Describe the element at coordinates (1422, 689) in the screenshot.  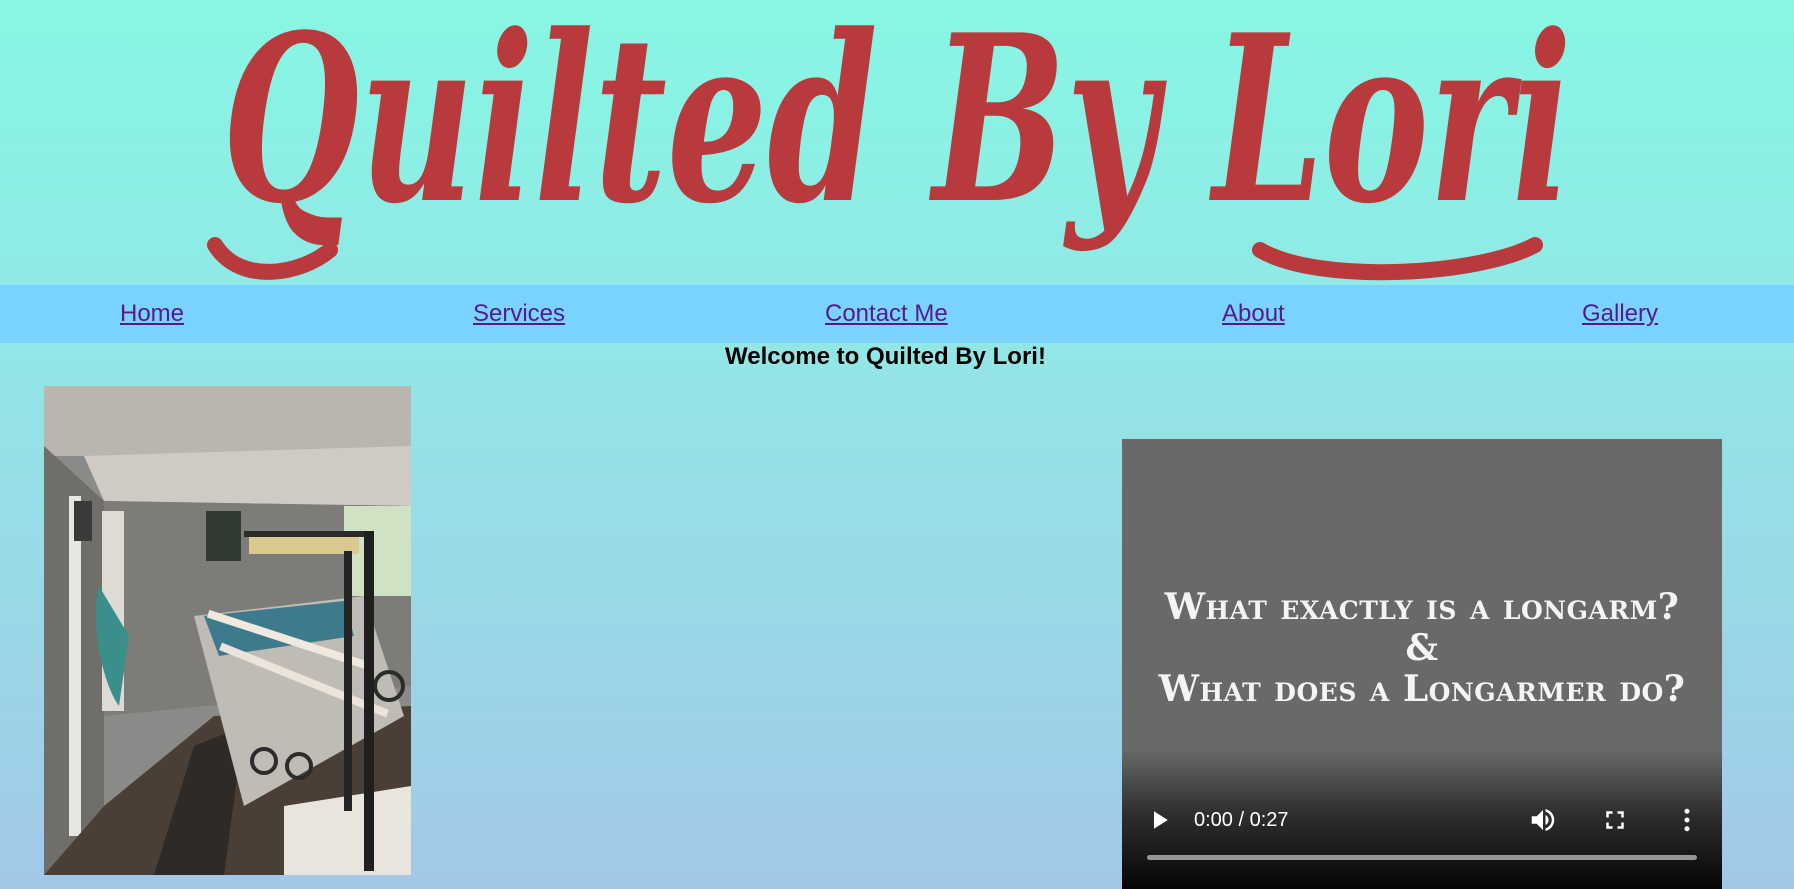
I see `video-title-line: What does a Longarmer do?` at that location.